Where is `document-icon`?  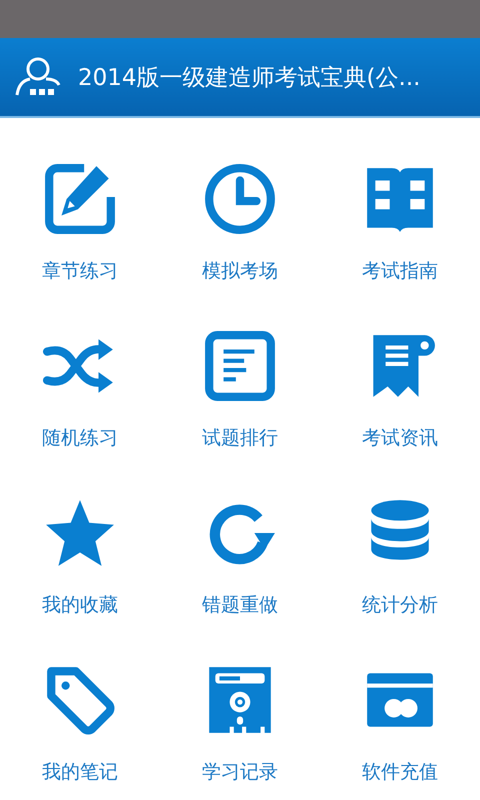
document-icon is located at coordinates (240, 366).